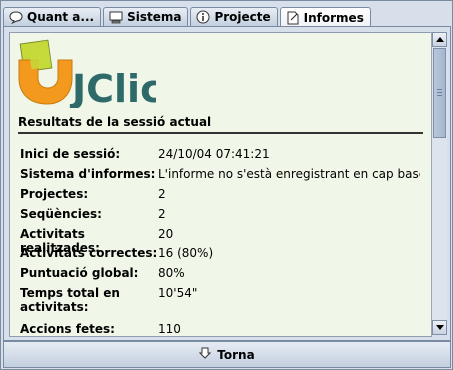 The width and height of the screenshot is (453, 370). I want to click on row-key: Sistema d'informes:, so click(88, 174).